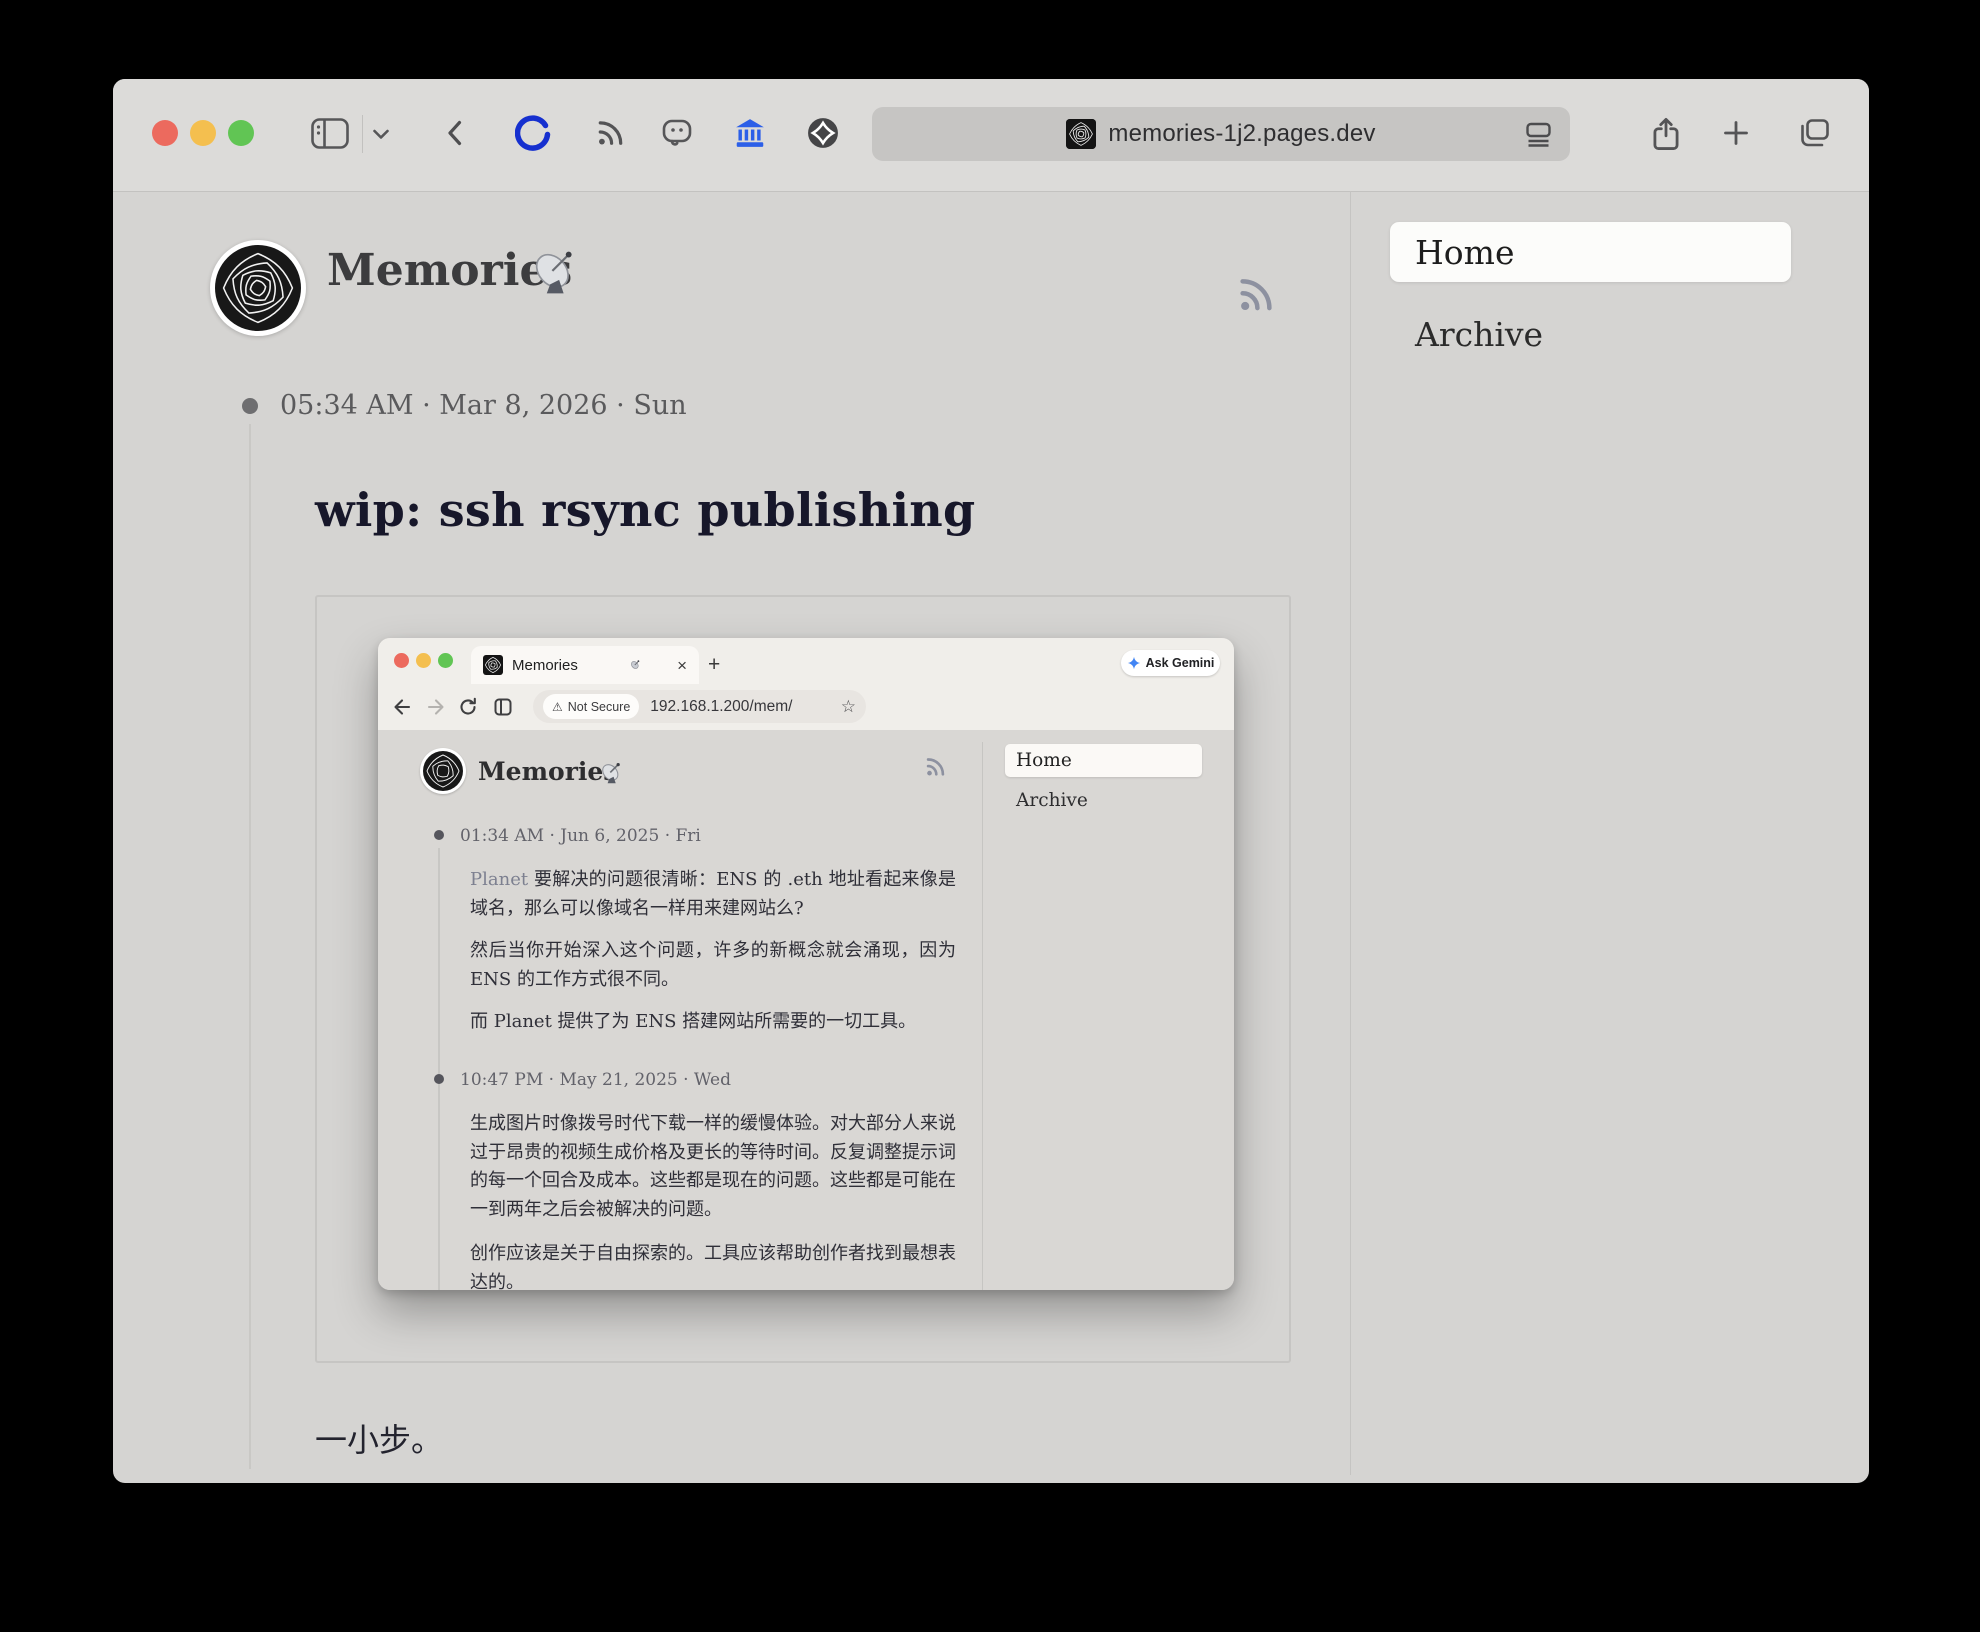 The height and width of the screenshot is (1632, 1980). What do you see at coordinates (1180, 663) in the screenshot?
I see `ask-gemini-label: Ask Gemini` at bounding box center [1180, 663].